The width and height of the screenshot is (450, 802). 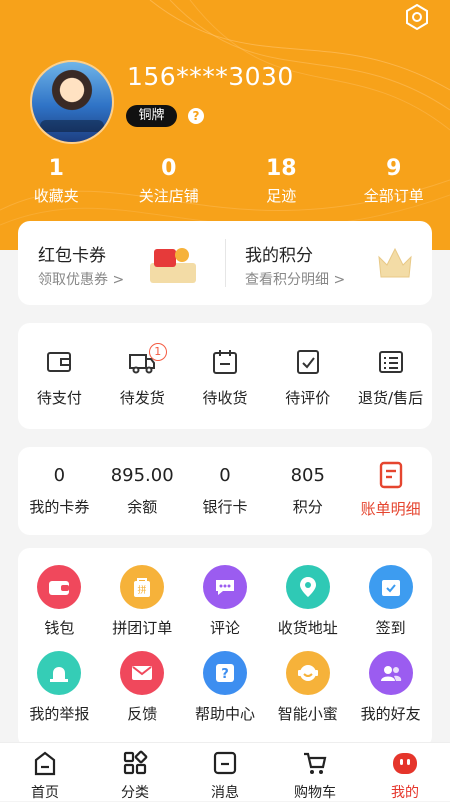 What do you see at coordinates (390, 508) in the screenshot?
I see `bill-label: 账单明细` at bounding box center [390, 508].